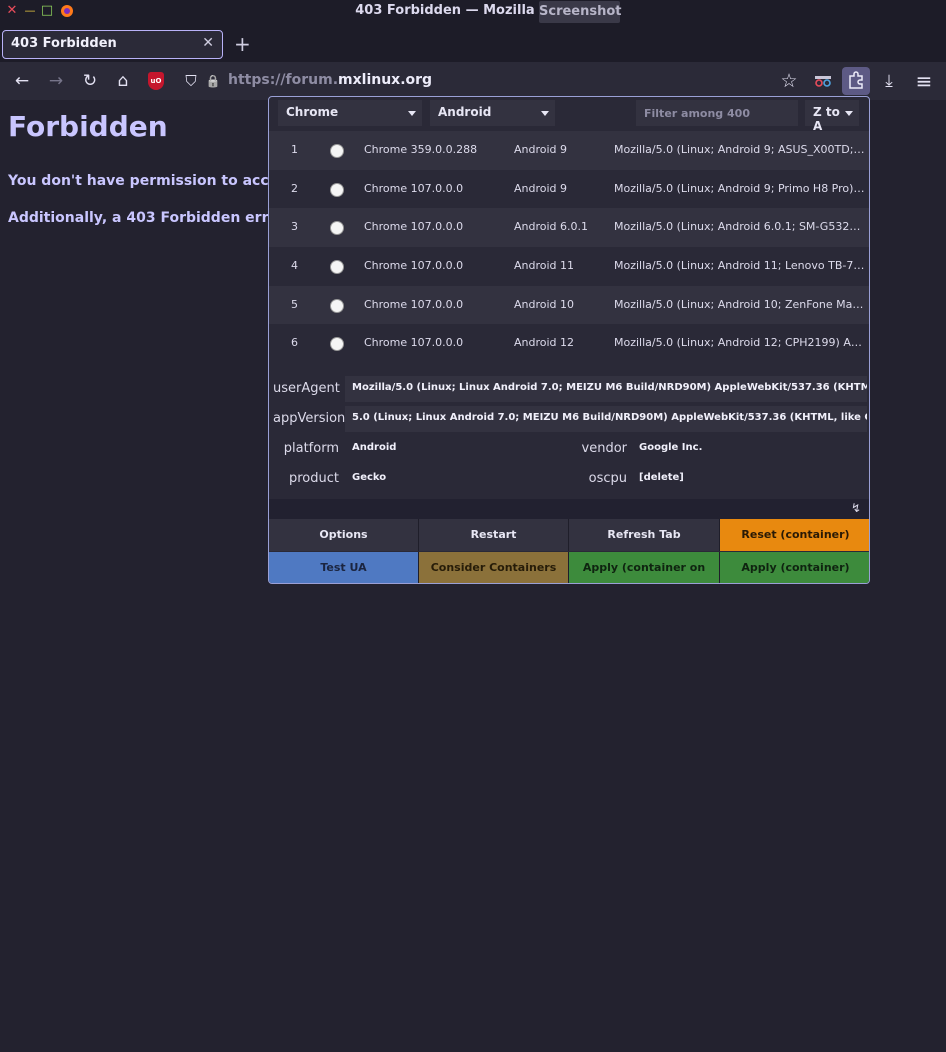  I want to click on test-ua-button: Test UA, so click(344, 567).